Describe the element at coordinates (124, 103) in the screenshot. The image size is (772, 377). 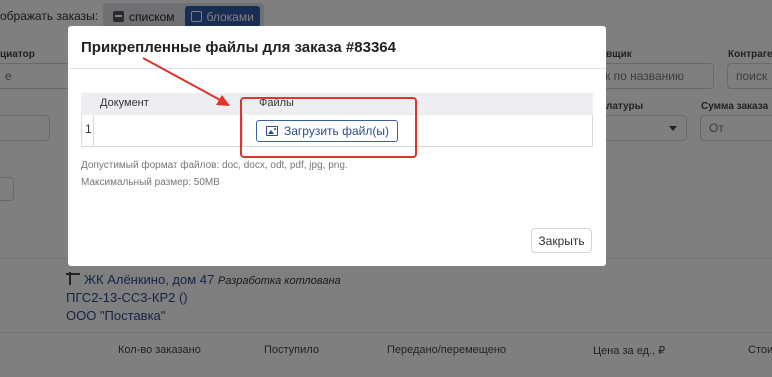
I see `header-document: Документ` at that location.